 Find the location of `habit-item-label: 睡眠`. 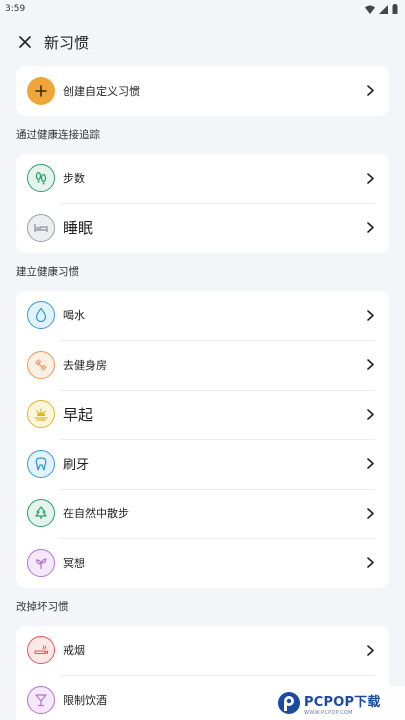

habit-item-label: 睡眠 is located at coordinates (78, 228).